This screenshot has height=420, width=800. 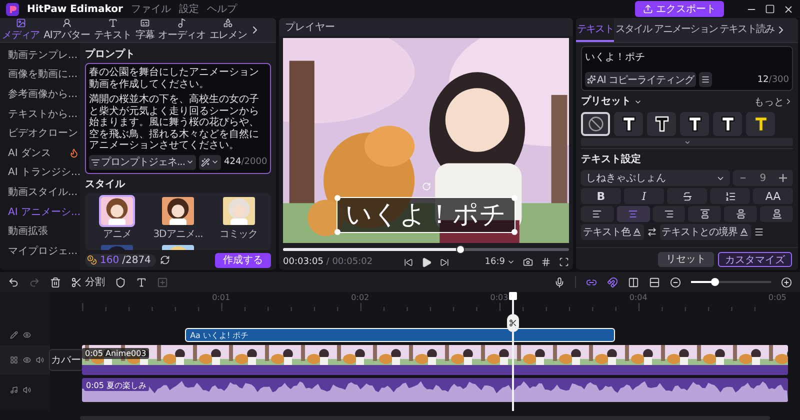 What do you see at coordinates (67, 30) in the screenshot?
I see `media-tab: AIアバター` at bounding box center [67, 30].